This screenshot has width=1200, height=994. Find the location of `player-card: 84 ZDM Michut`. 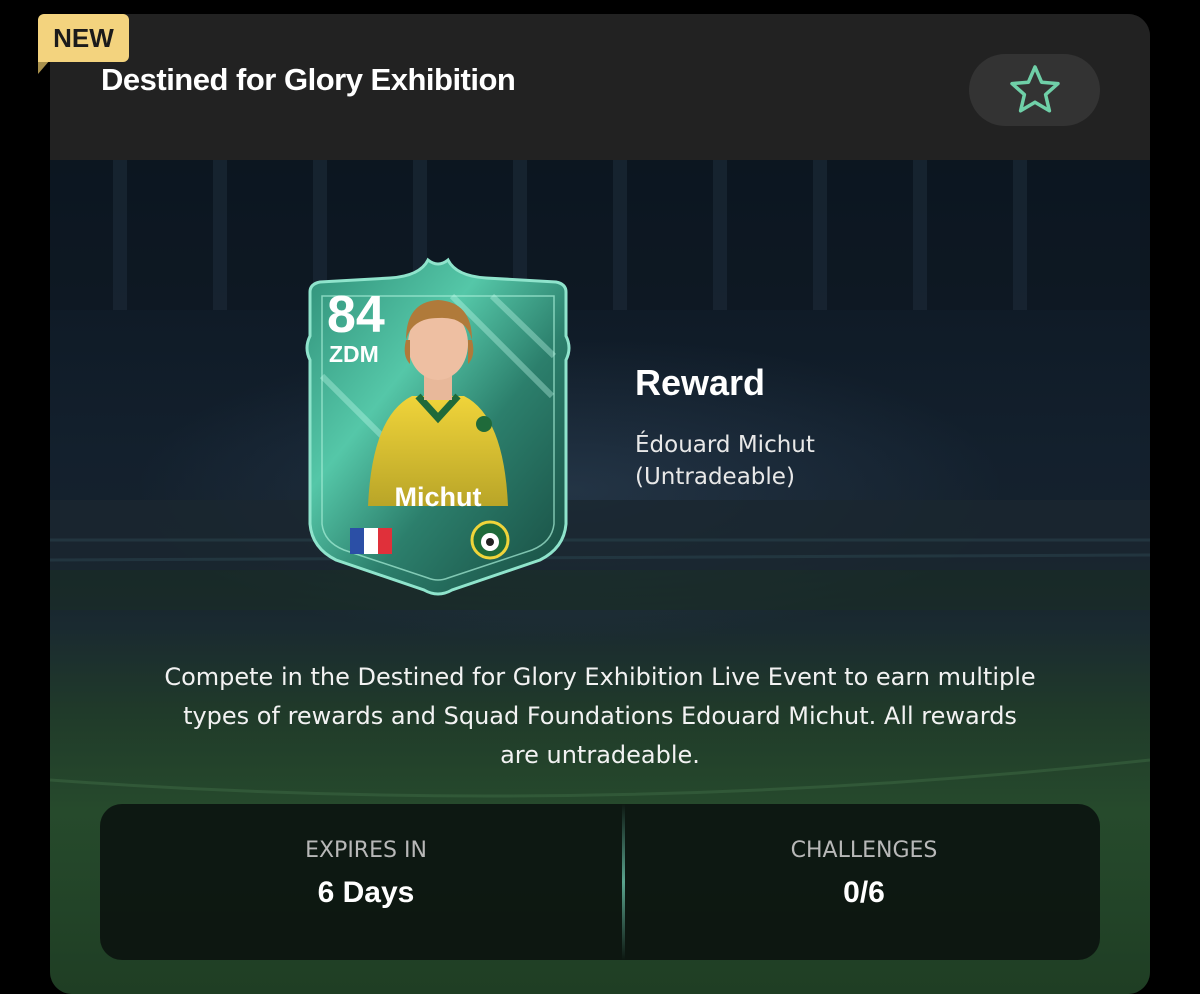

player-card: 84 ZDM Michut is located at coordinates (438, 429).